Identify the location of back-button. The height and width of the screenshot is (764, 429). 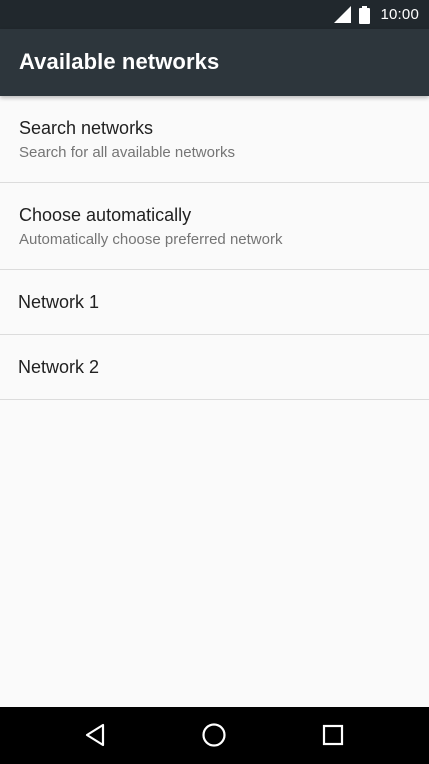
(95, 735).